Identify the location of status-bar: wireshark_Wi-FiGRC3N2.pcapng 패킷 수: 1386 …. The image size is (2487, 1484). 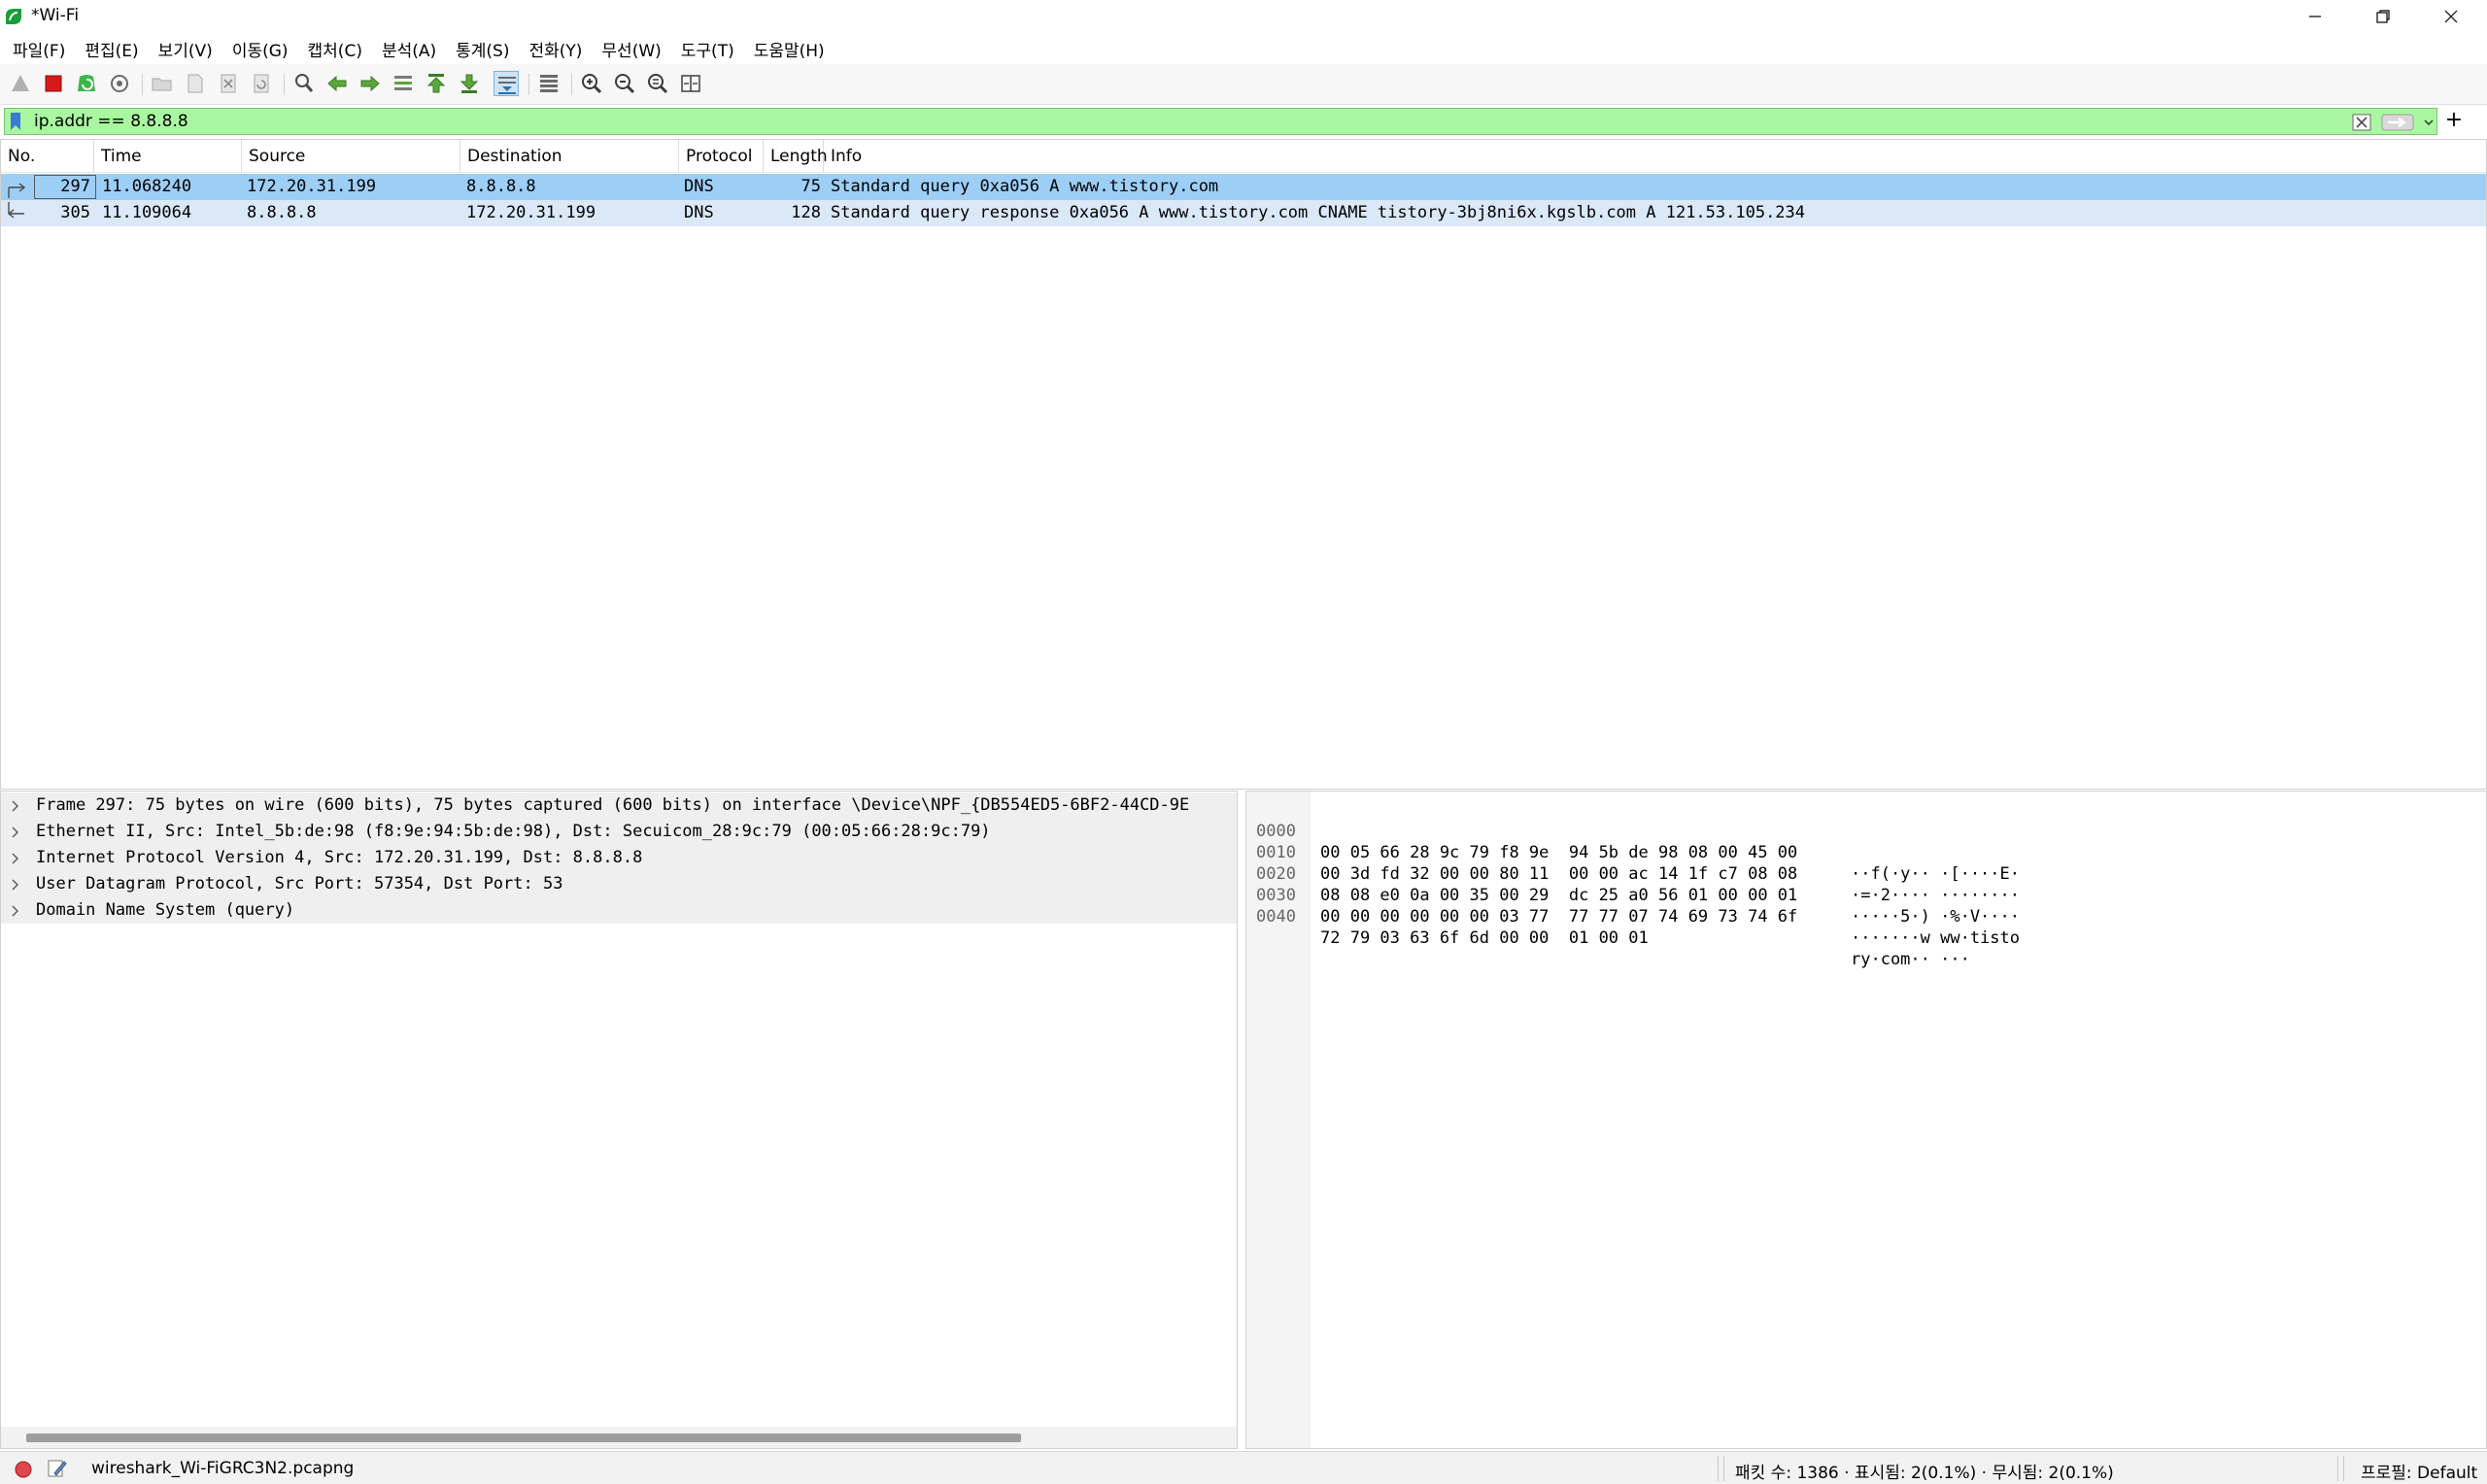
(1243, 1468).